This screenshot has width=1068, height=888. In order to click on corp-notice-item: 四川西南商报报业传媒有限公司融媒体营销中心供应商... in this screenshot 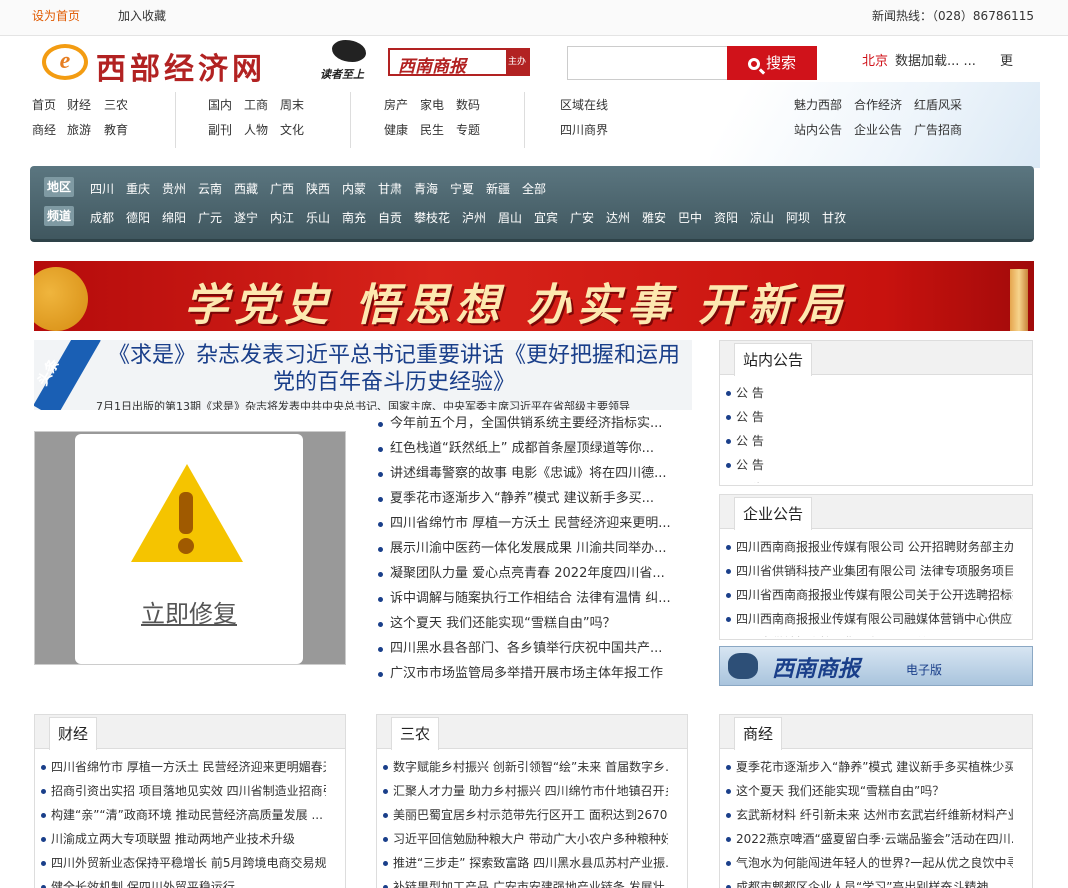, I will do `click(869, 621)`.